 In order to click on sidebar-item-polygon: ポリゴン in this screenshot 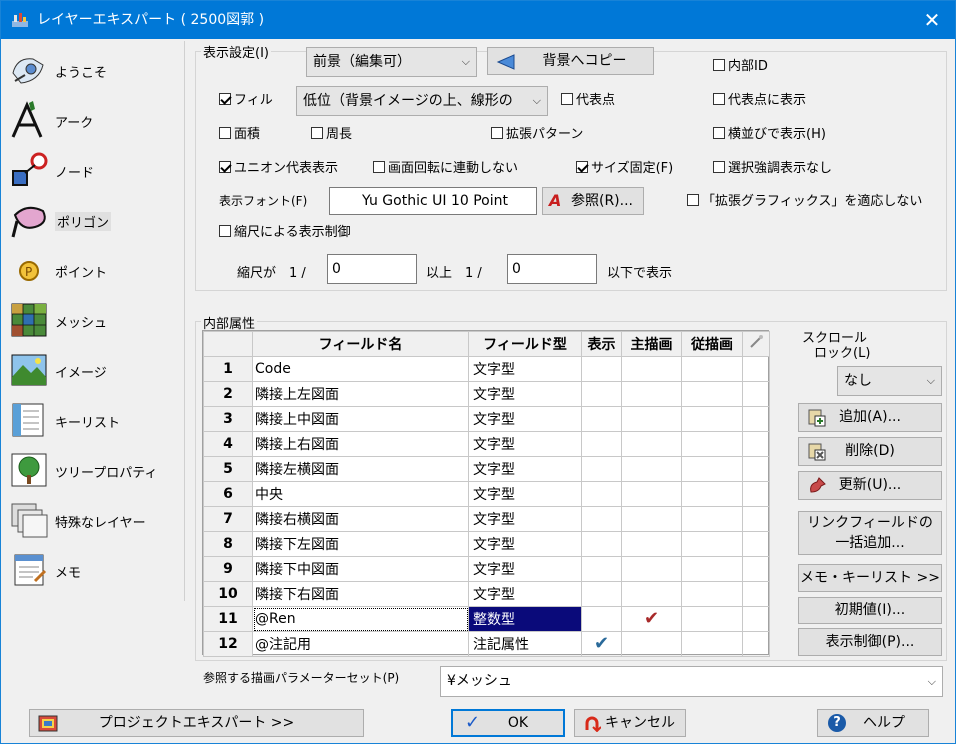, I will do `click(94, 220)`.